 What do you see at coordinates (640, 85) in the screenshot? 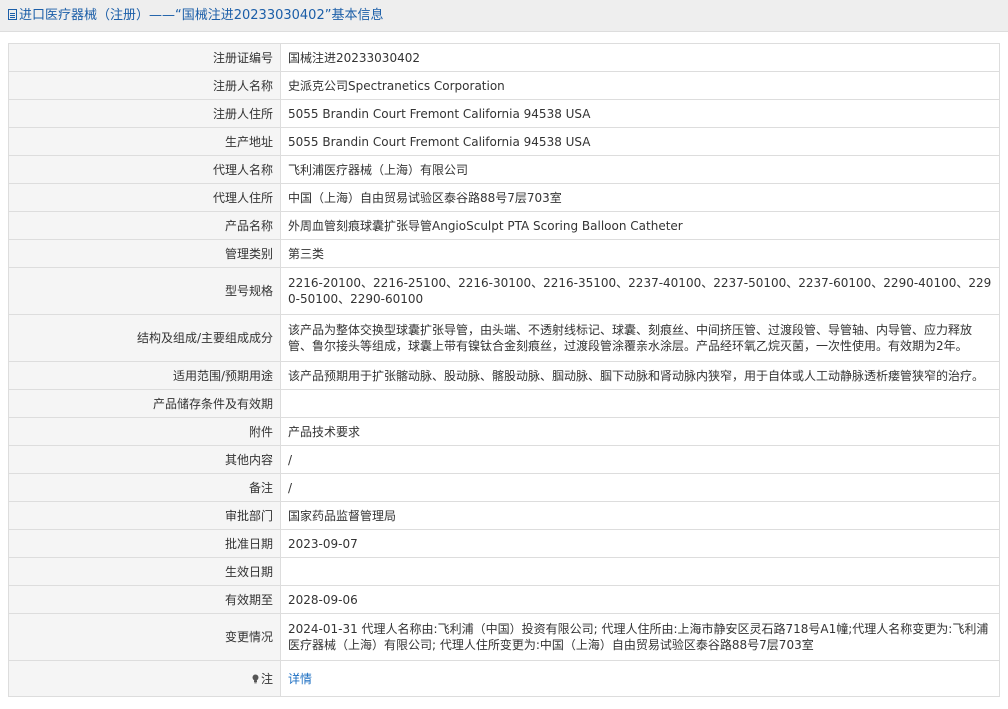
I see `row-value: 史派克公司Spectranetics Corporation` at bounding box center [640, 85].